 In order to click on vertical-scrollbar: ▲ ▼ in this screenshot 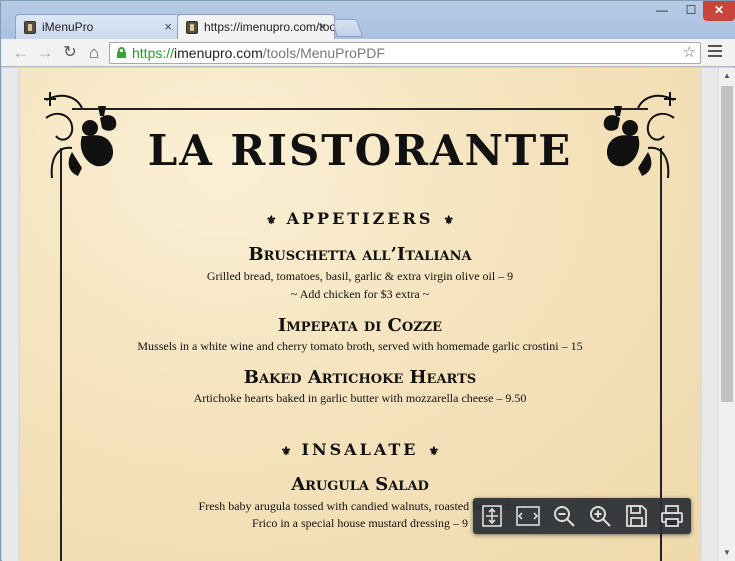, I will do `click(726, 314)`.